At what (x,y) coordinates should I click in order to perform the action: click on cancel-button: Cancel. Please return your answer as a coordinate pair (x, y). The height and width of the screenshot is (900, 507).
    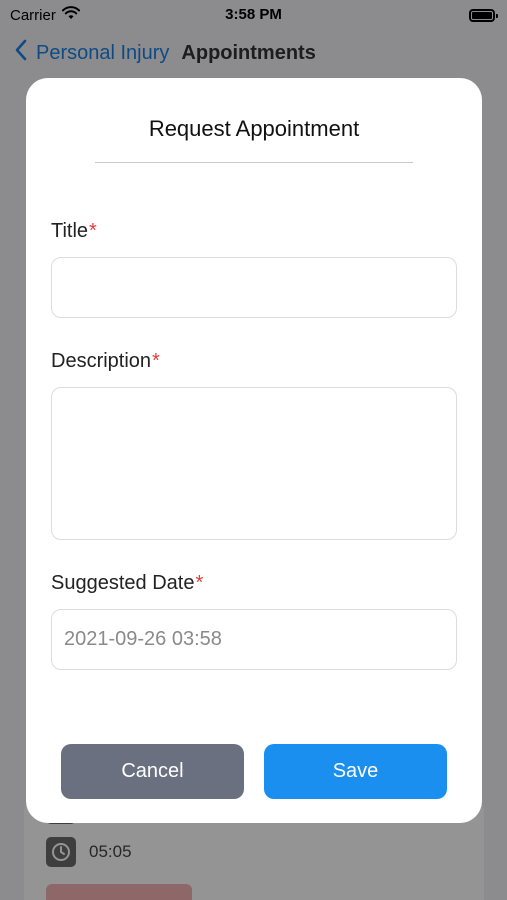
    Looking at the image, I should click on (152, 771).